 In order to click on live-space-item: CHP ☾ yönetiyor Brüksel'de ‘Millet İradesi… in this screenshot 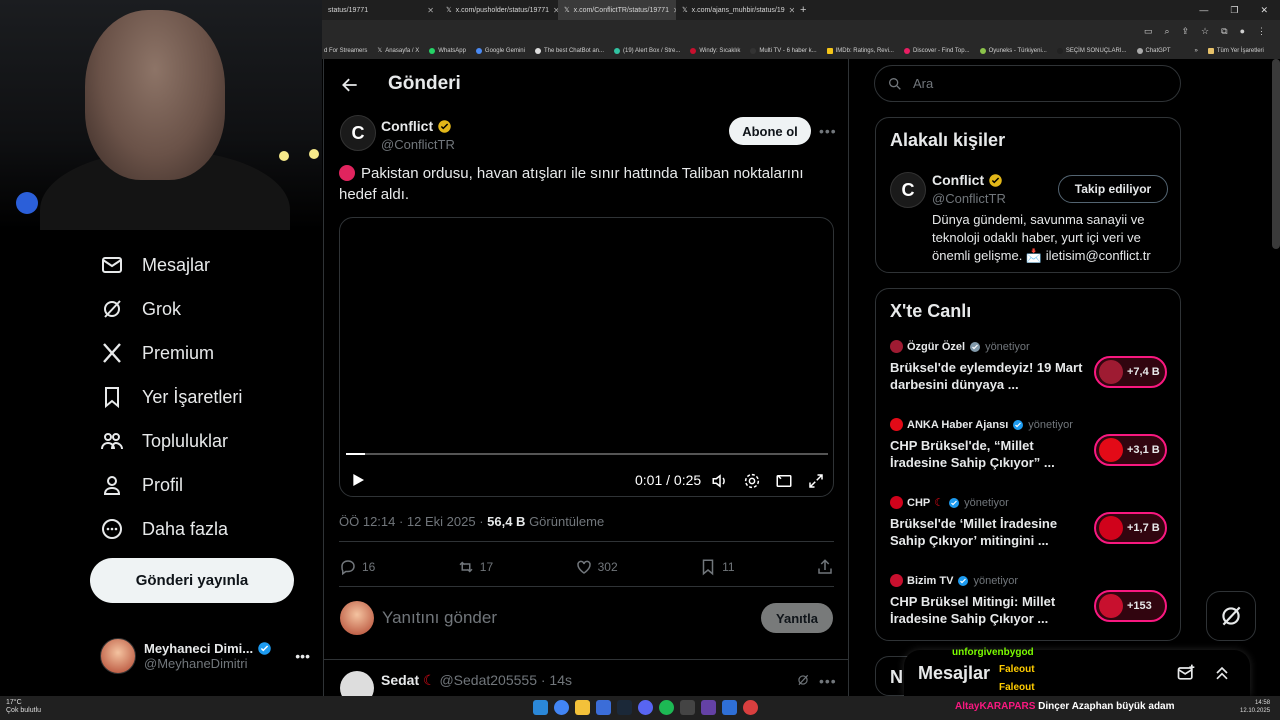, I will do `click(1035, 531)`.